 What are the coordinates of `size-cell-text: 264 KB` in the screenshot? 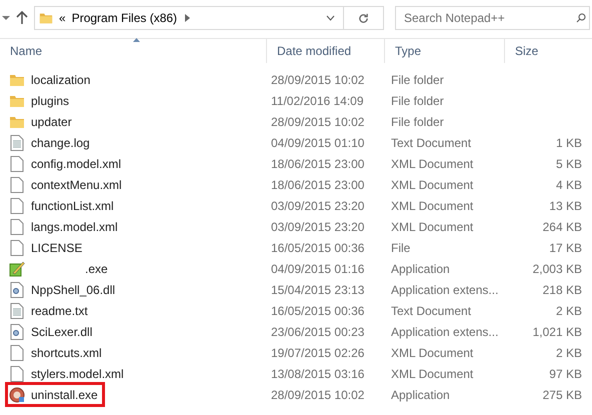 It's located at (562, 227).